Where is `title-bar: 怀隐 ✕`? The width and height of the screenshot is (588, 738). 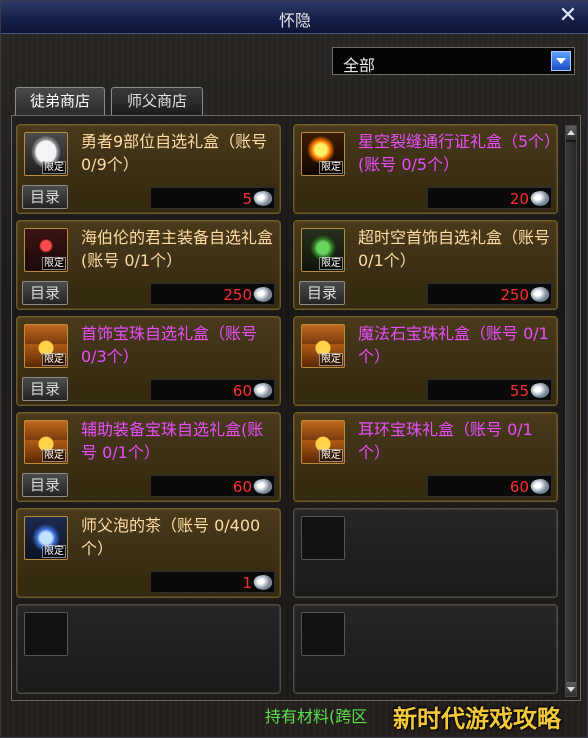
title-bar: 怀隐 ✕ is located at coordinates (294, 17).